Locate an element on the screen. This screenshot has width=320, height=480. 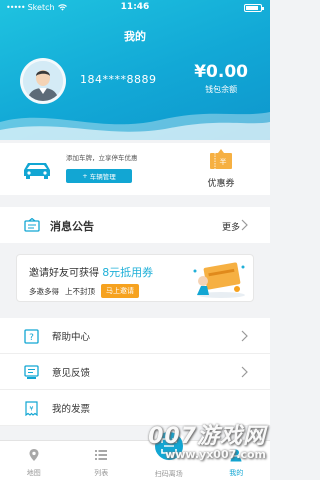
menu-item-invoices: ¥ 我的发票 is located at coordinates (135, 408).